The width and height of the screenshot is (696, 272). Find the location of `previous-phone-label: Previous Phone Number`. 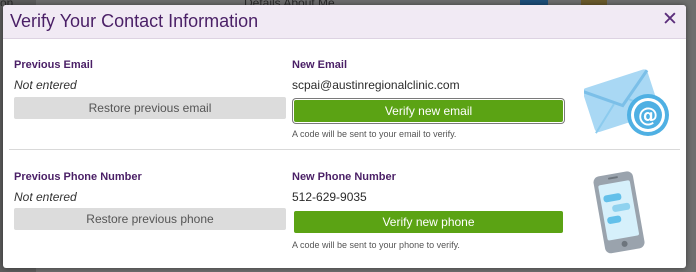

previous-phone-label: Previous Phone Number is located at coordinates (78, 177).